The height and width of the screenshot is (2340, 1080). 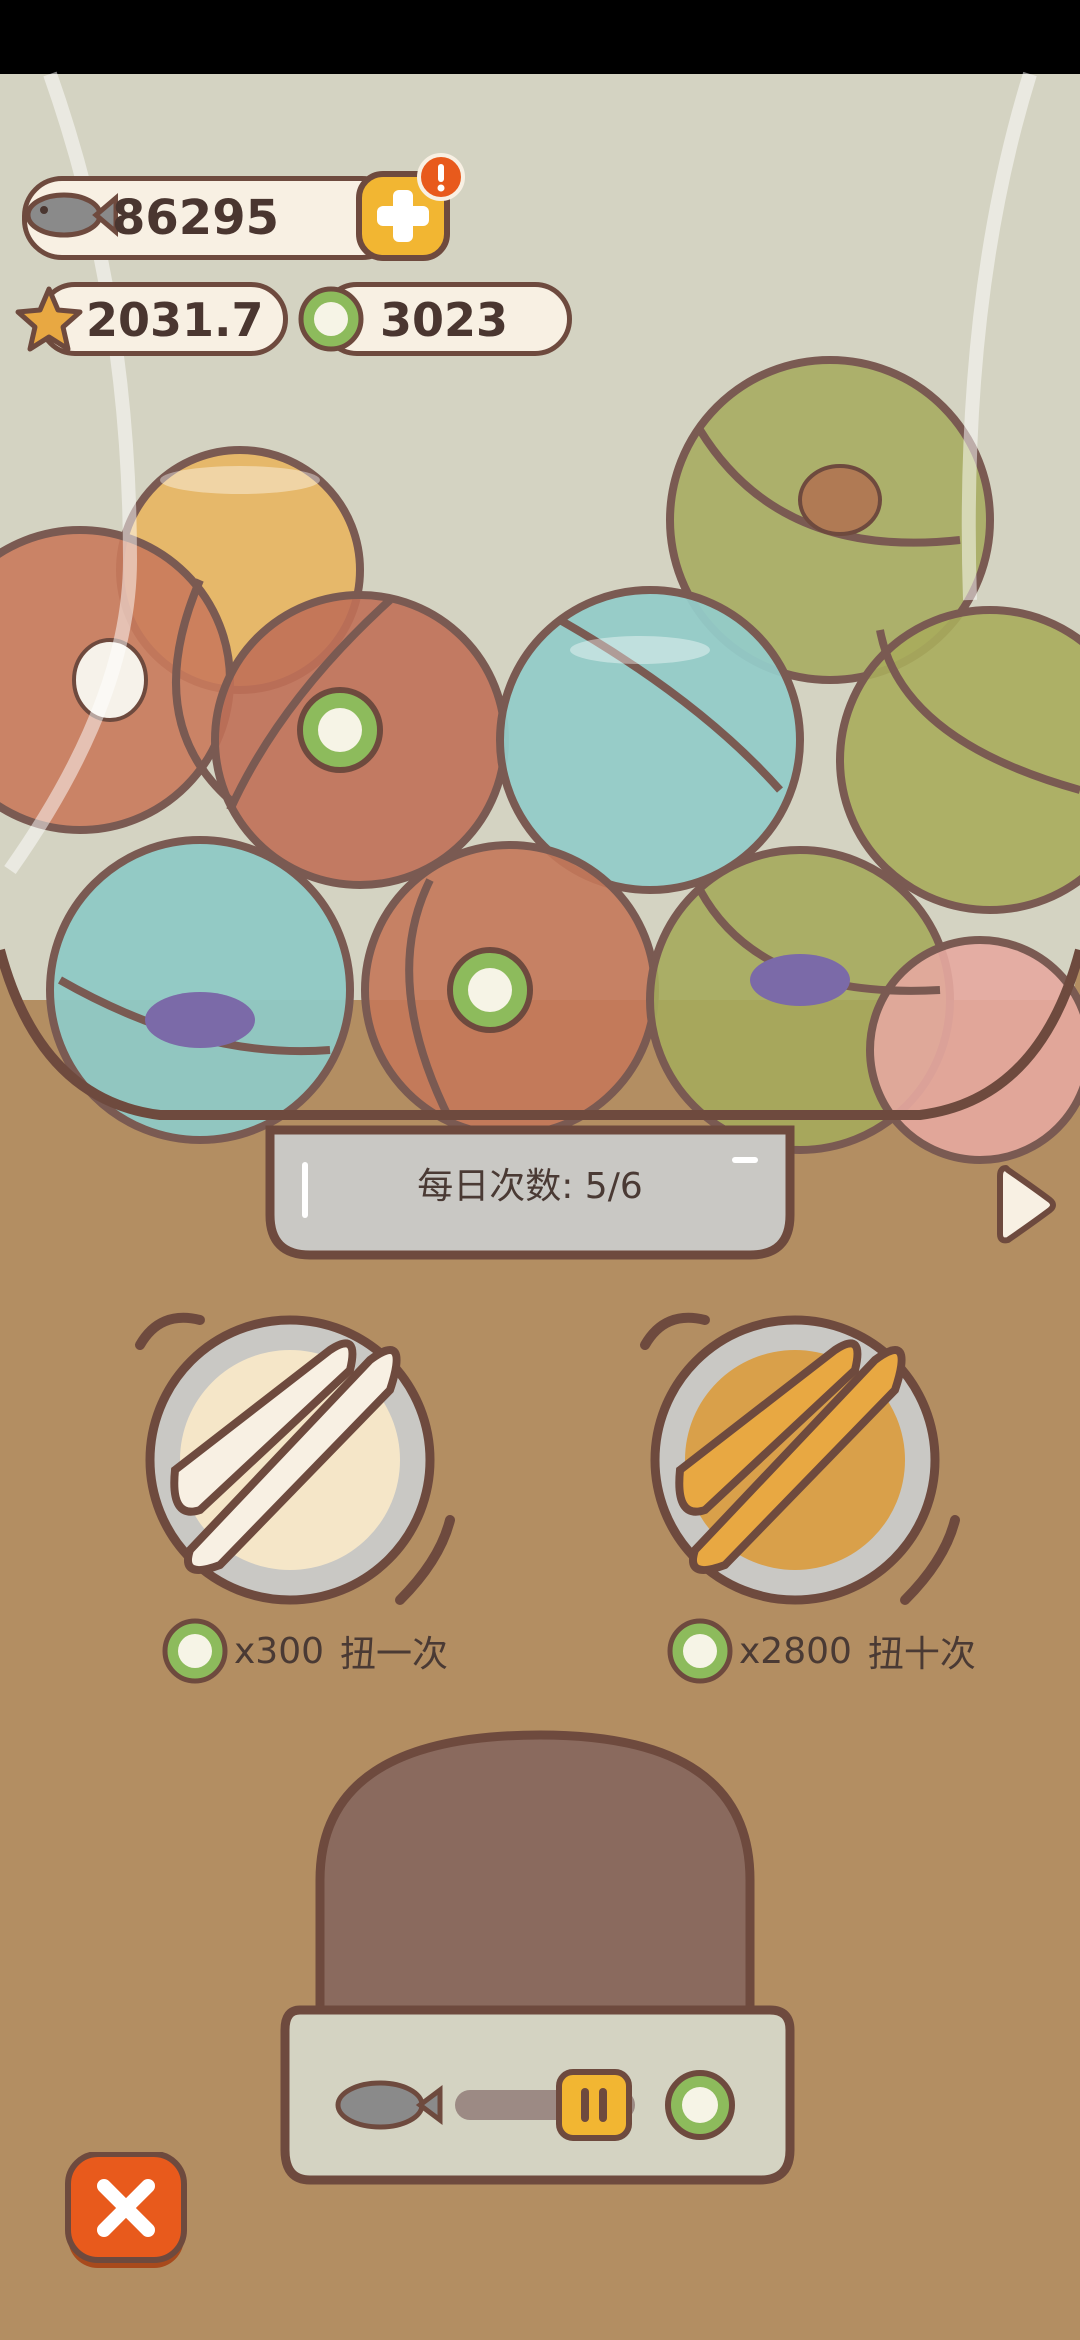 I want to click on single-pull-cost: x300 扭一次, so click(x=304, y=1651).